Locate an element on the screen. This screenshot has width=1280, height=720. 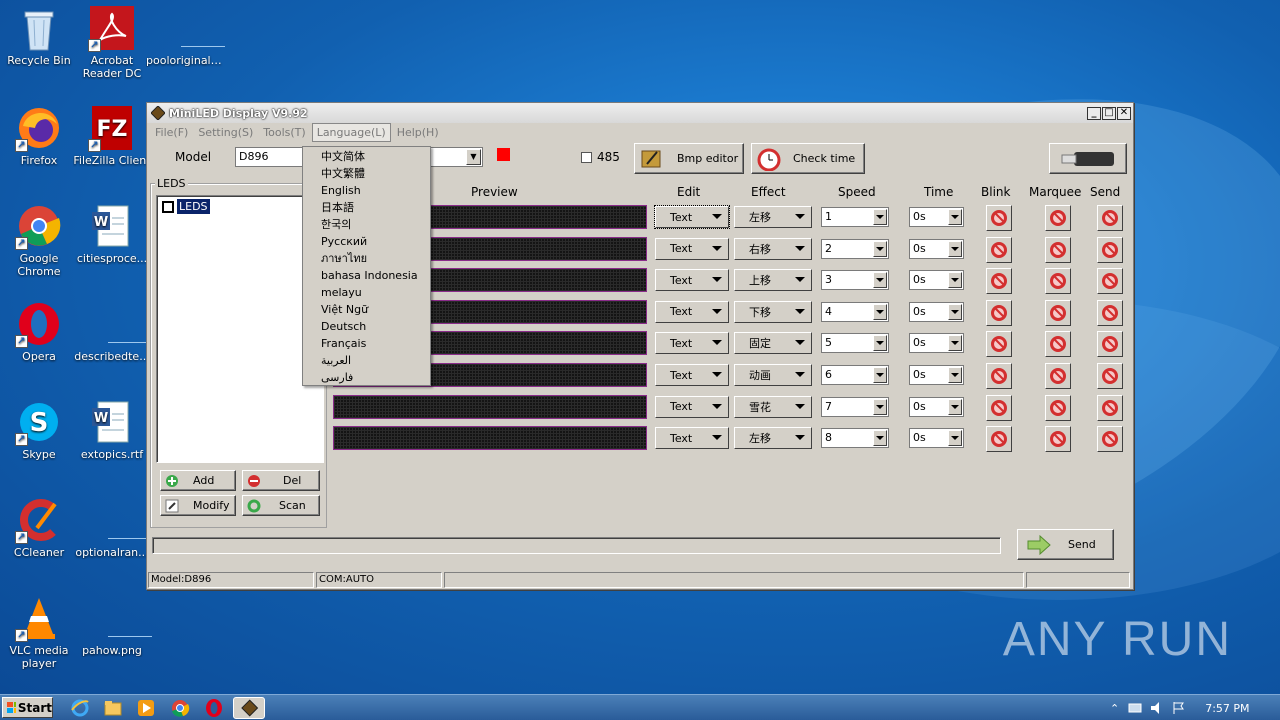
row-effect-select: 下移 is located at coordinates (773, 311).